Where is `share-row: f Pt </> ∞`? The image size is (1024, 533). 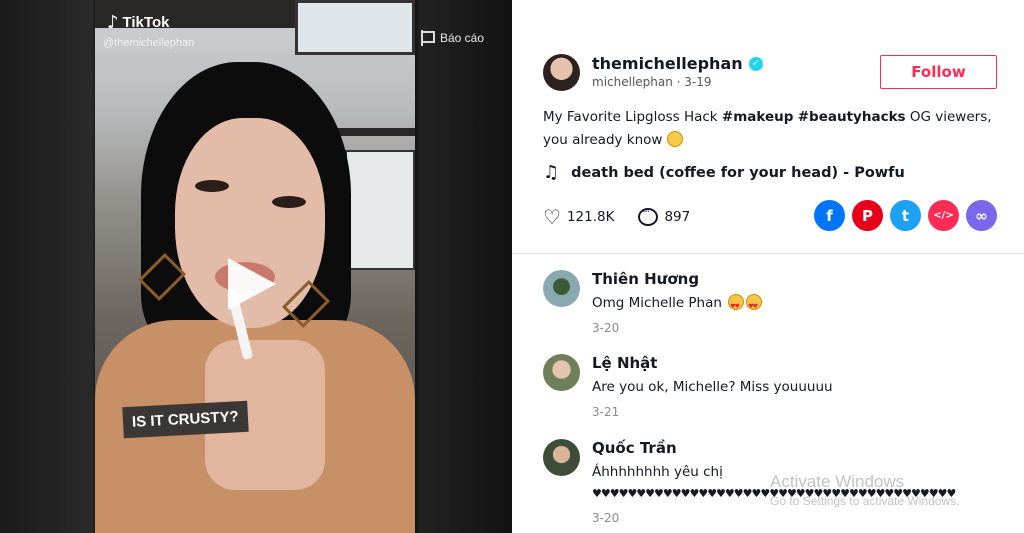 share-row: f Pt </> ∞ is located at coordinates (905, 215).